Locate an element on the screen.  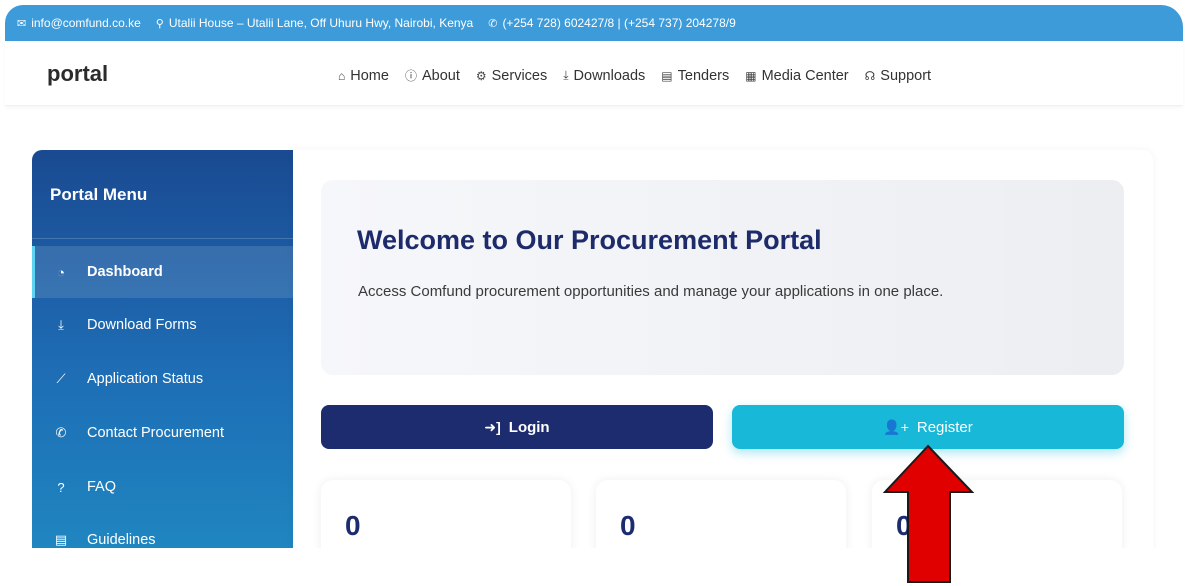
tachometer-icon: ◔ is located at coordinates (61, 272).